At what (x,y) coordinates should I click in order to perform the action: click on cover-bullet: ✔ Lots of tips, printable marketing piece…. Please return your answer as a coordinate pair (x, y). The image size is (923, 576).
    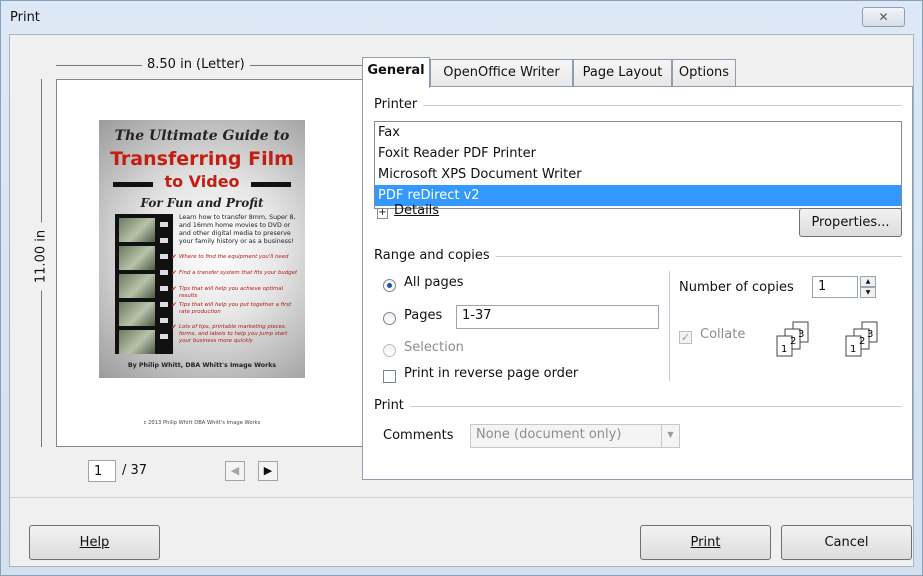
    Looking at the image, I should click on (229, 334).